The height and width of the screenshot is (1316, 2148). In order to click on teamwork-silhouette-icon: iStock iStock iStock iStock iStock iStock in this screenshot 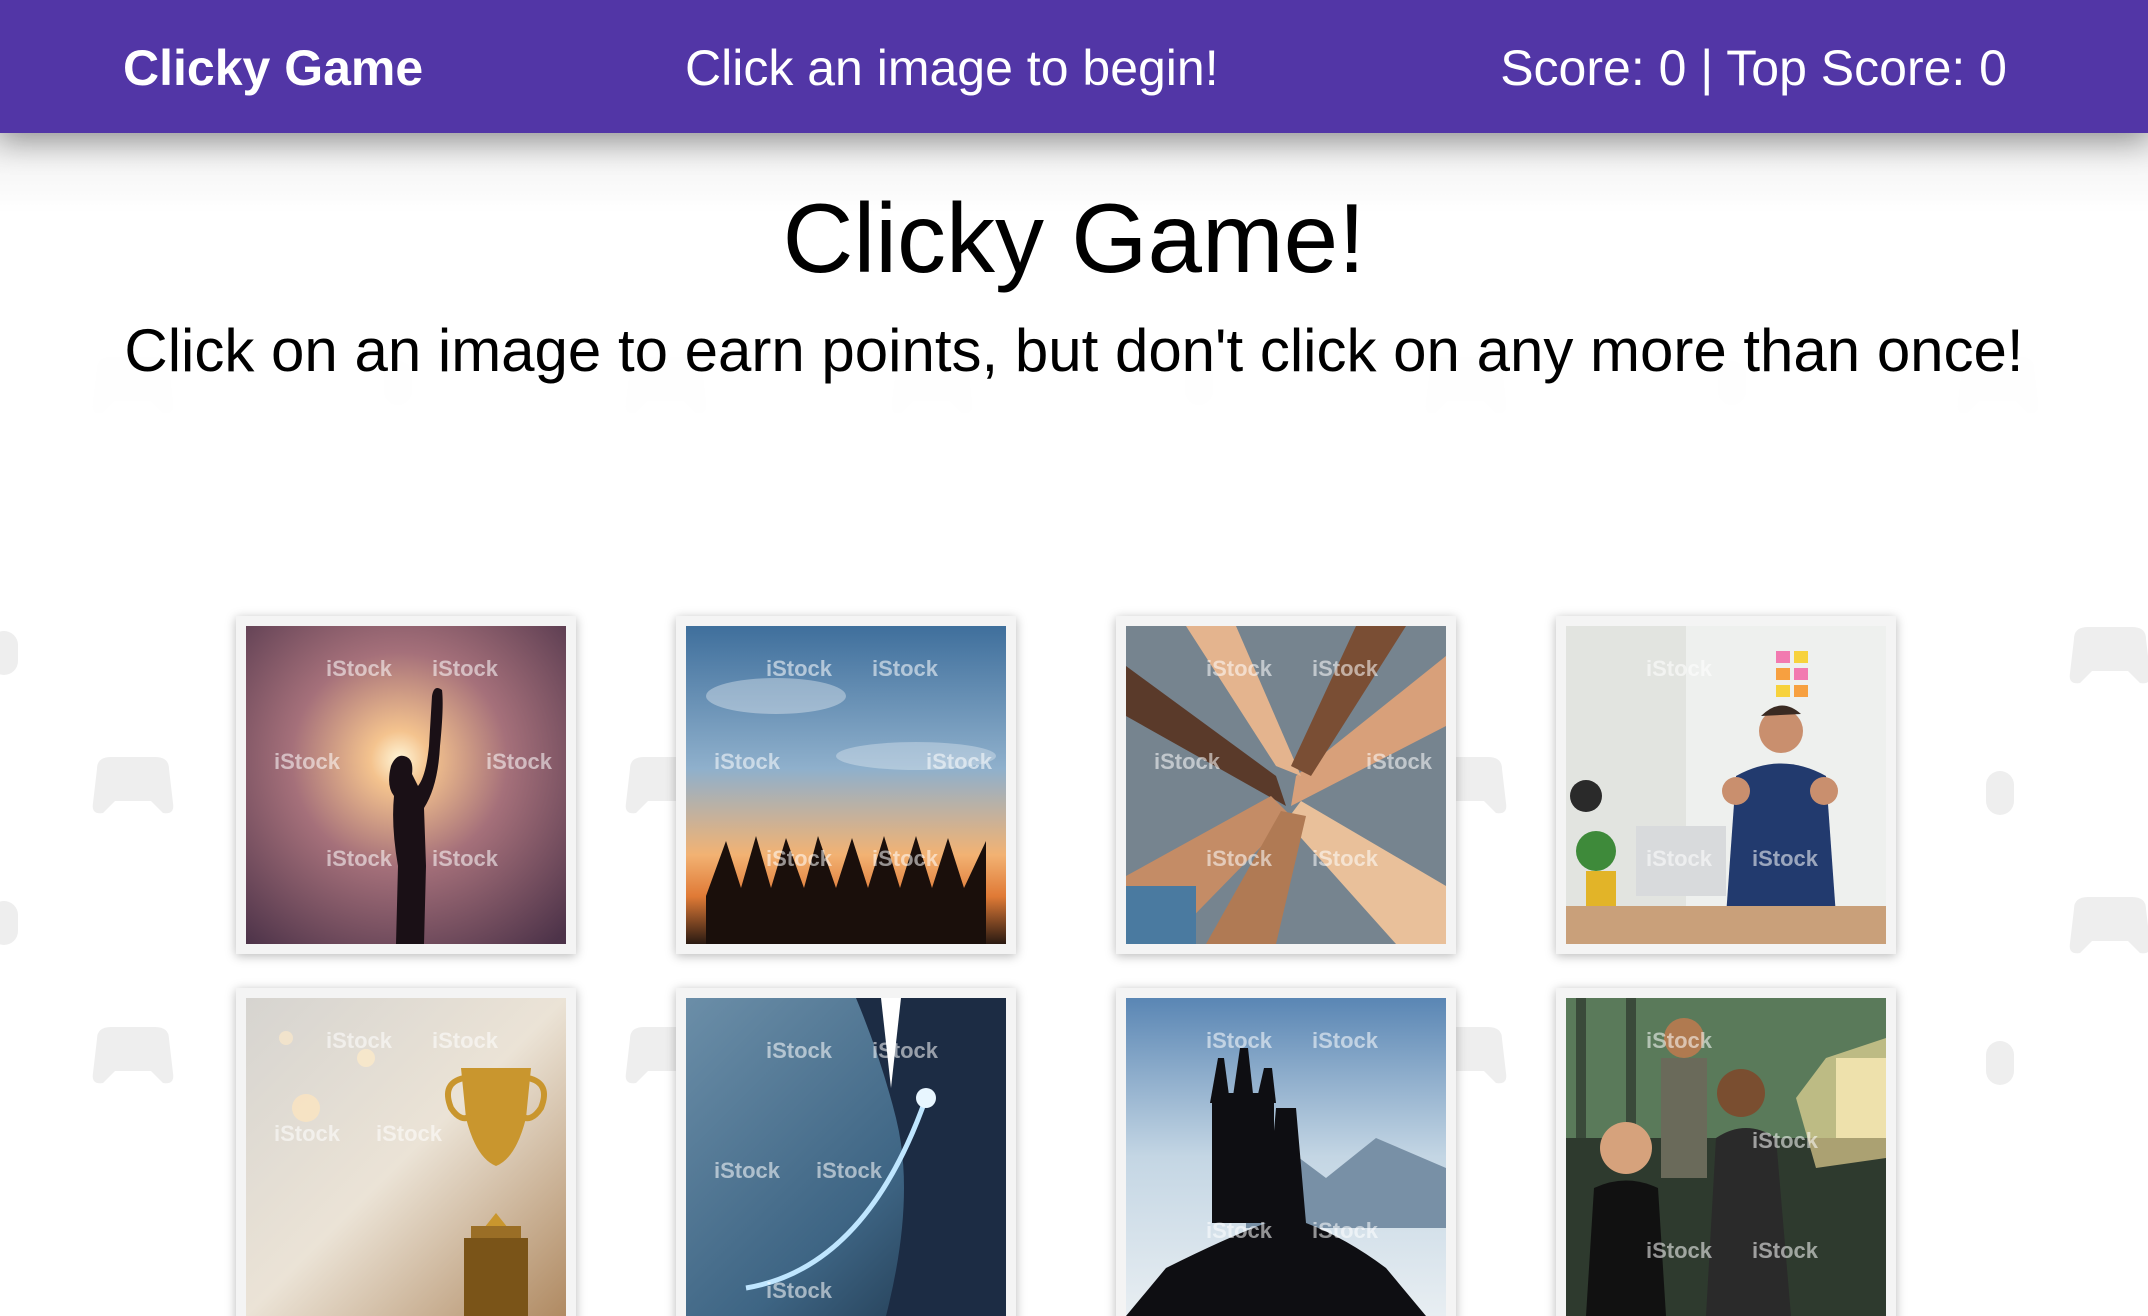, I will do `click(846, 785)`.